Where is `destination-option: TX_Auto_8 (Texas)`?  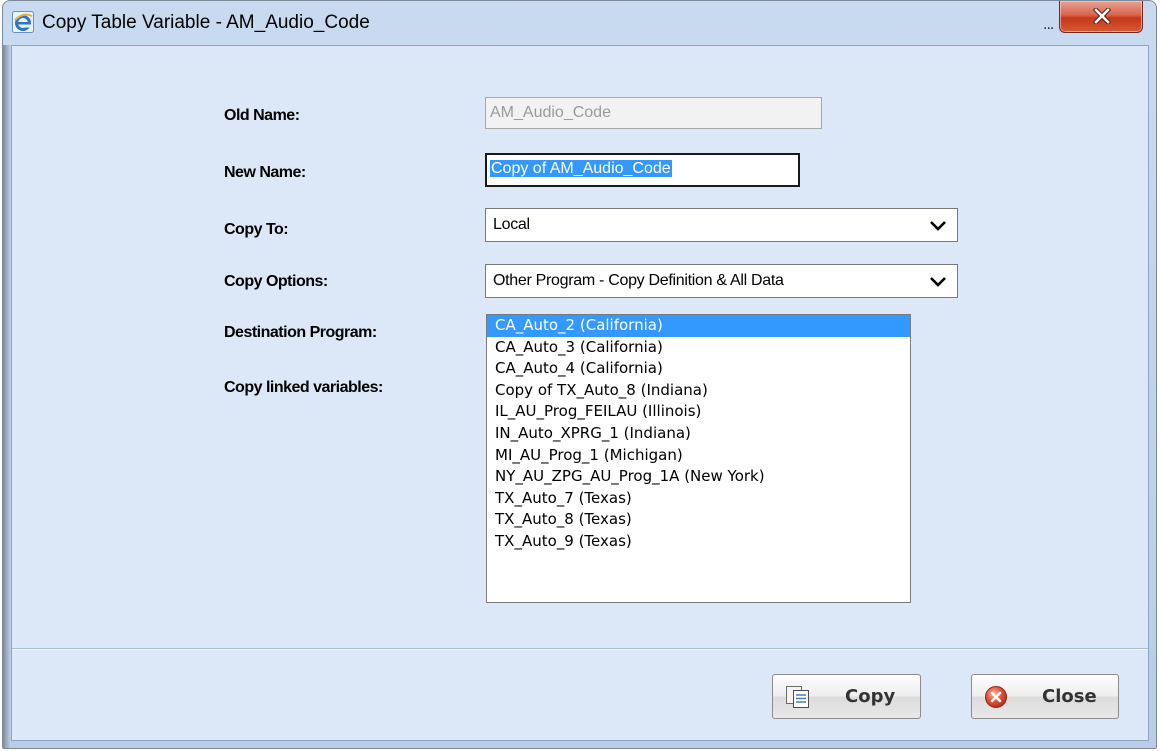 destination-option: TX_Auto_8 (Texas) is located at coordinates (698, 520).